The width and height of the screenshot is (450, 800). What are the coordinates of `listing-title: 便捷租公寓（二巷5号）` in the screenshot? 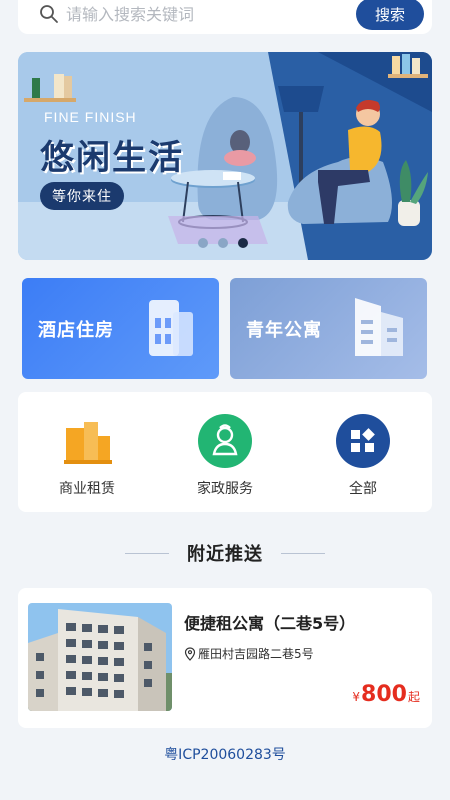 It's located at (269, 622).